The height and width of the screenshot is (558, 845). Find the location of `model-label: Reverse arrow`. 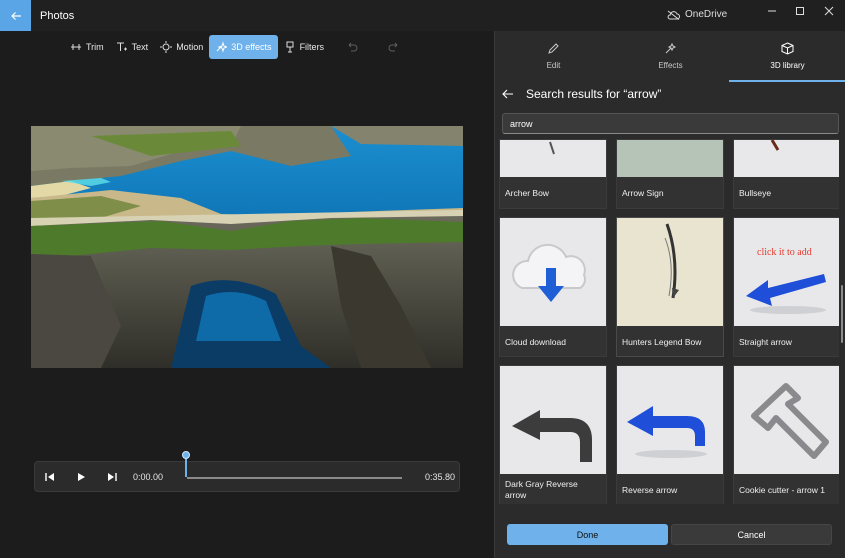

model-label: Reverse arrow is located at coordinates (650, 489).